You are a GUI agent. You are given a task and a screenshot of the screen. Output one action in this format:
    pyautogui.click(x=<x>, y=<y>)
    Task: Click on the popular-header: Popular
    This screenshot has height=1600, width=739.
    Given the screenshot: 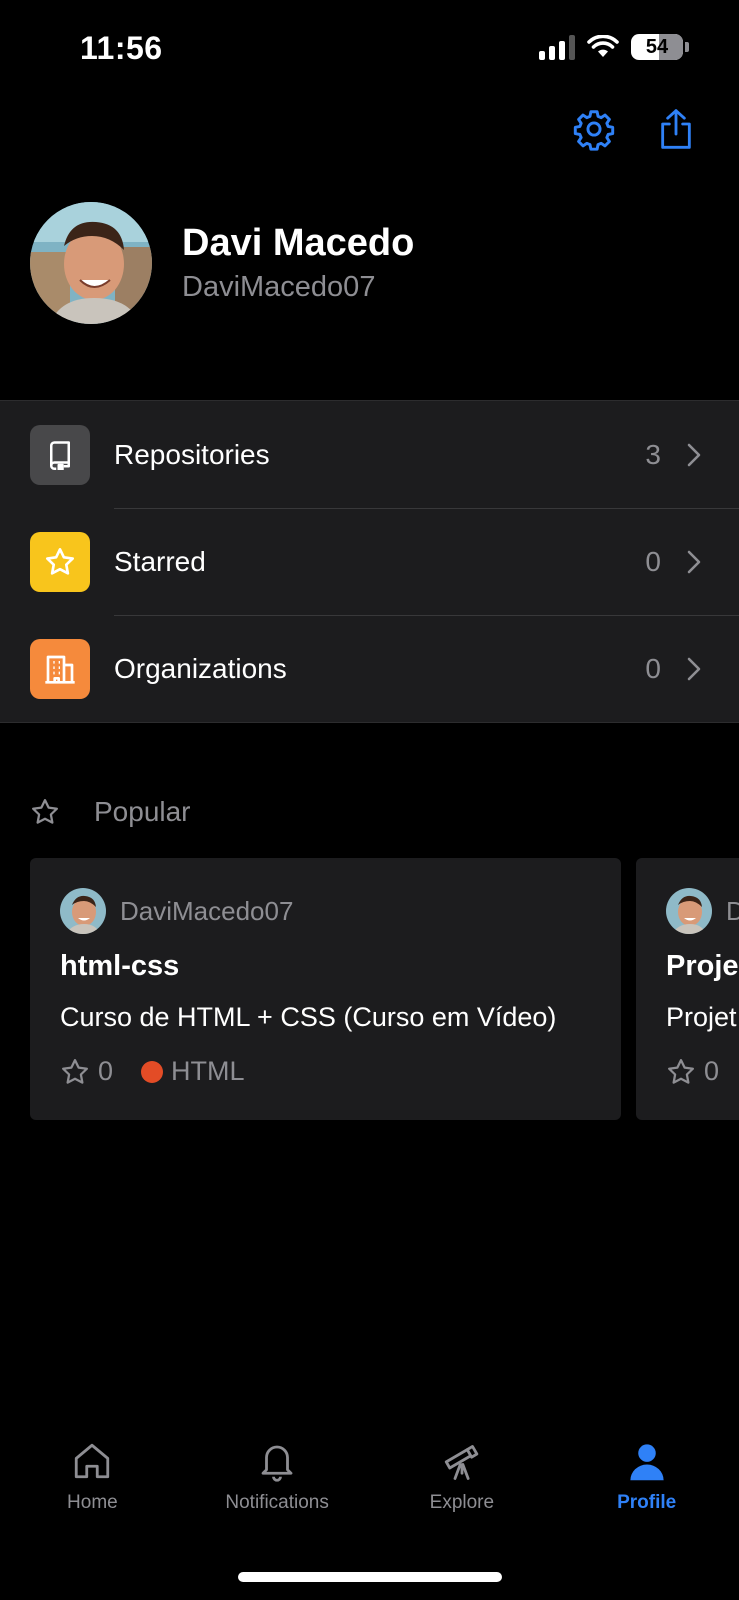 What is the action you would take?
    pyautogui.click(x=110, y=812)
    